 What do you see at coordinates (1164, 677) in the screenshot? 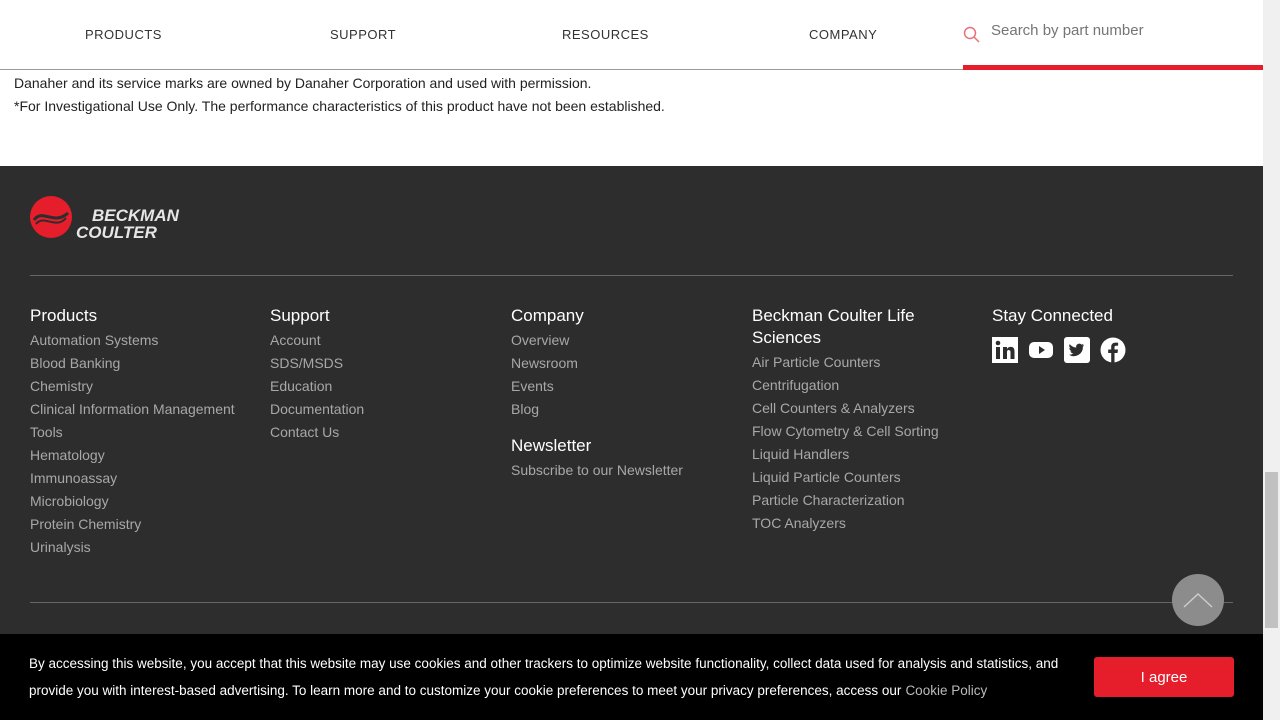
I see `agree-button: I agree` at bounding box center [1164, 677].